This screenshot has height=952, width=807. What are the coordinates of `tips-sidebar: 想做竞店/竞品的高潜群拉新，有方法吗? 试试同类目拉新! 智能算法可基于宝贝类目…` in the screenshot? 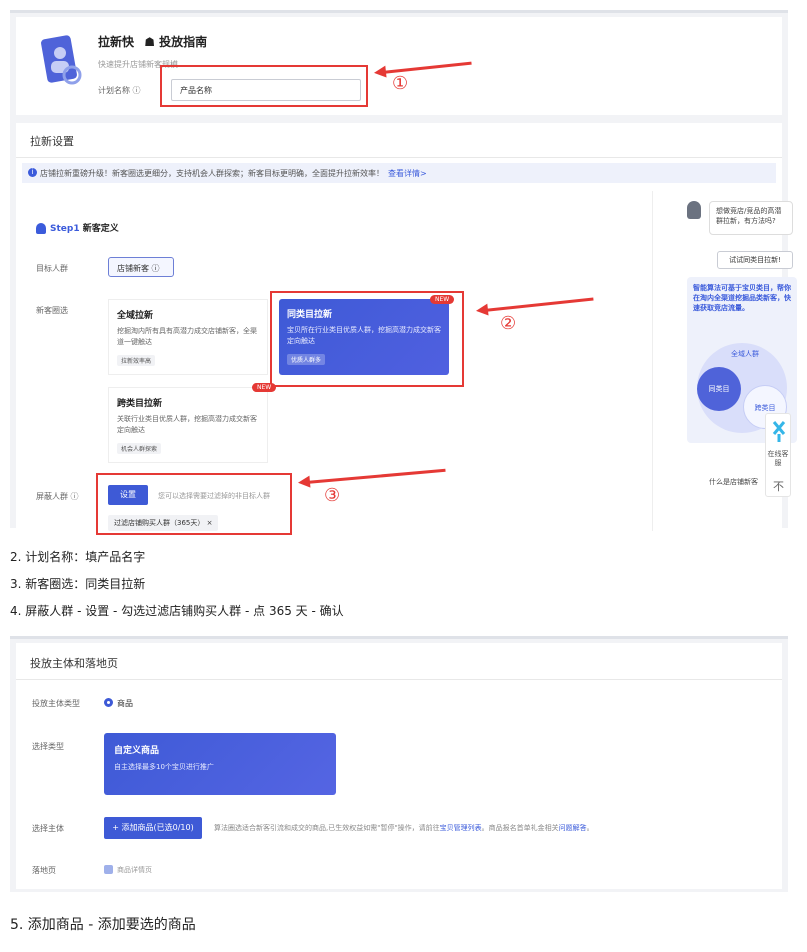 It's located at (724, 361).